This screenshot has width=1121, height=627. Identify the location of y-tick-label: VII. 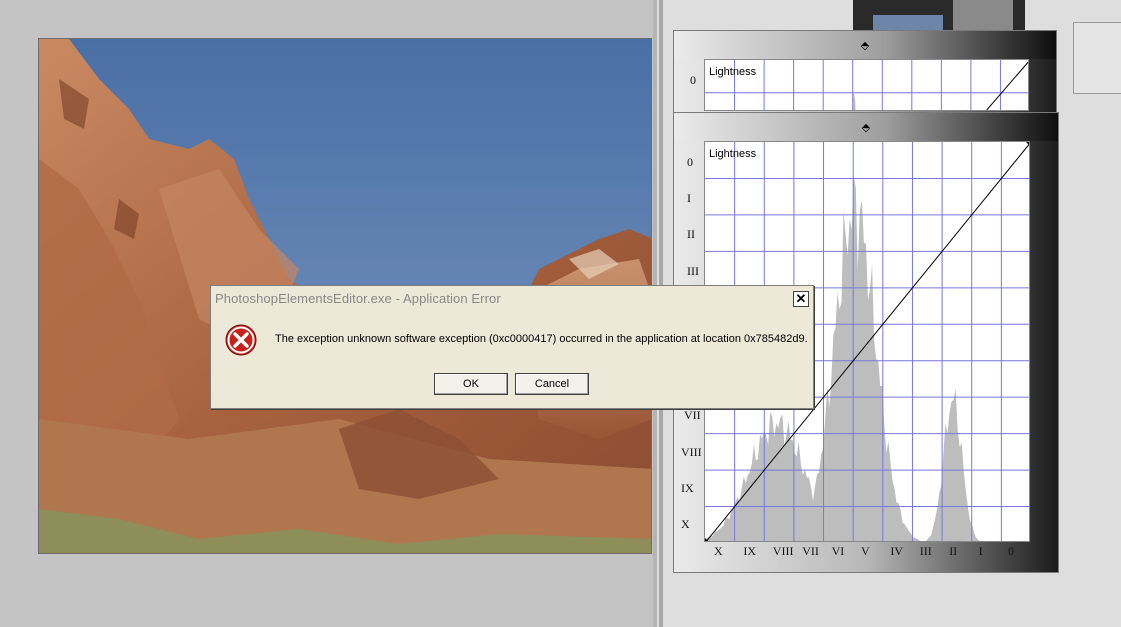
(692, 415).